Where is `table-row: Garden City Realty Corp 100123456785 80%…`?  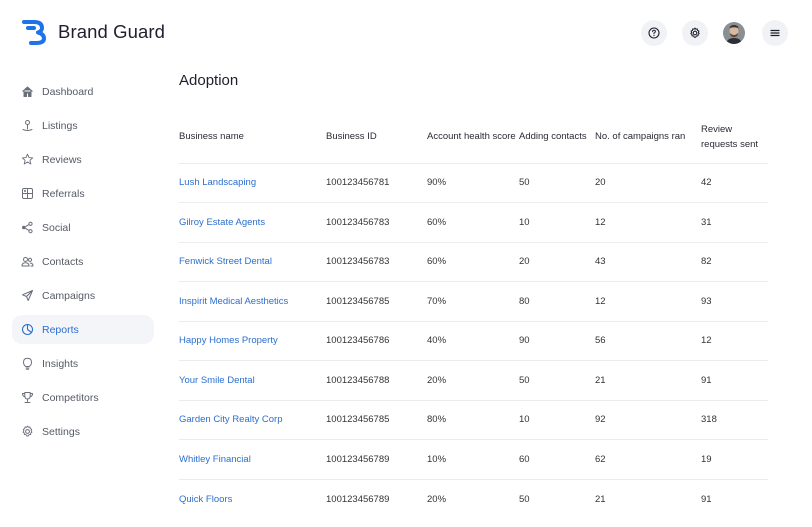 table-row: Garden City Realty Corp 100123456785 80%… is located at coordinates (473, 420).